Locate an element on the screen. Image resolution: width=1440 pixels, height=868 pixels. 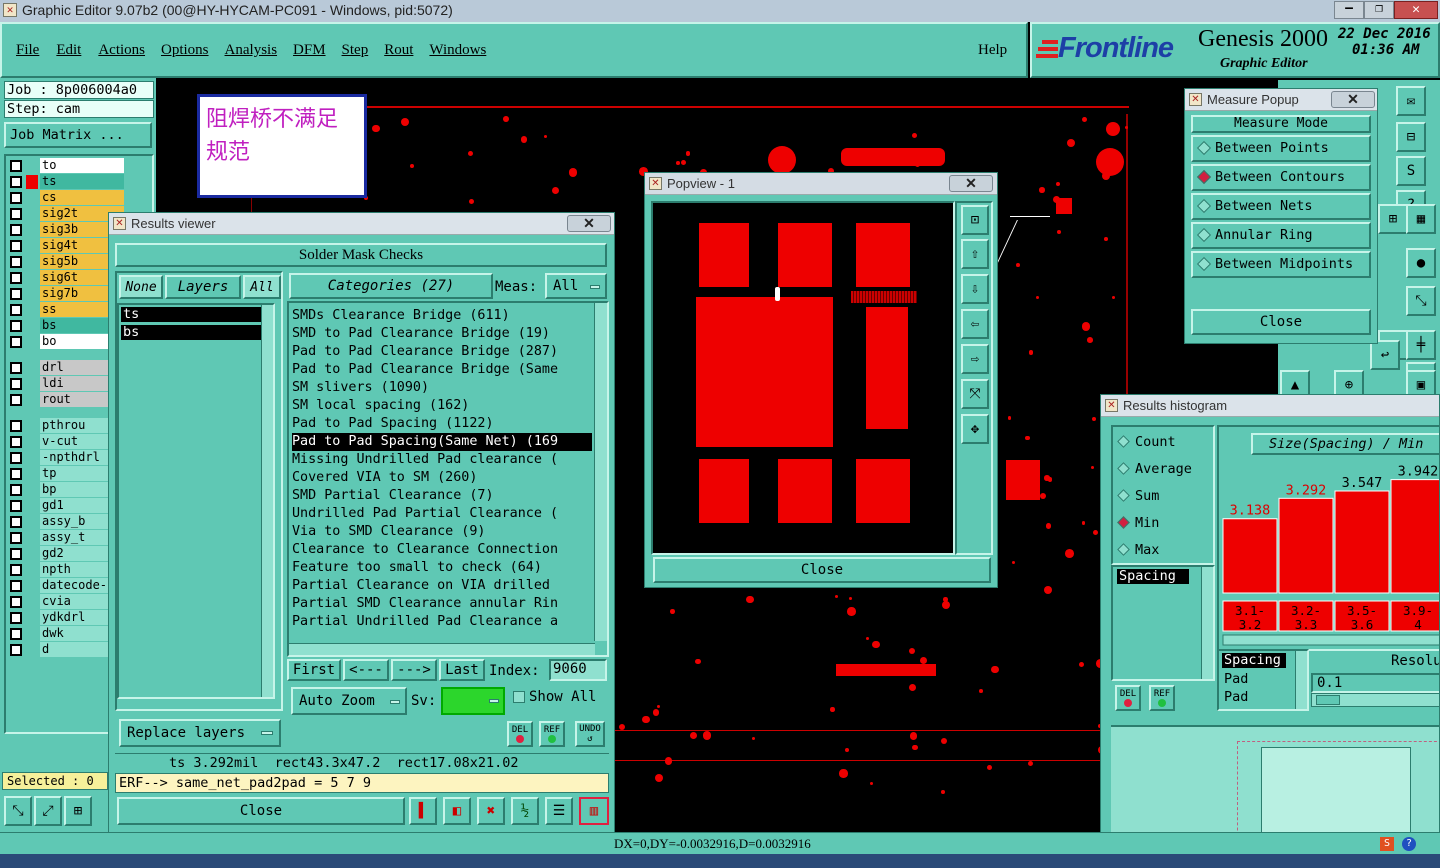
show-all-checkbox is located at coordinates (519, 697).